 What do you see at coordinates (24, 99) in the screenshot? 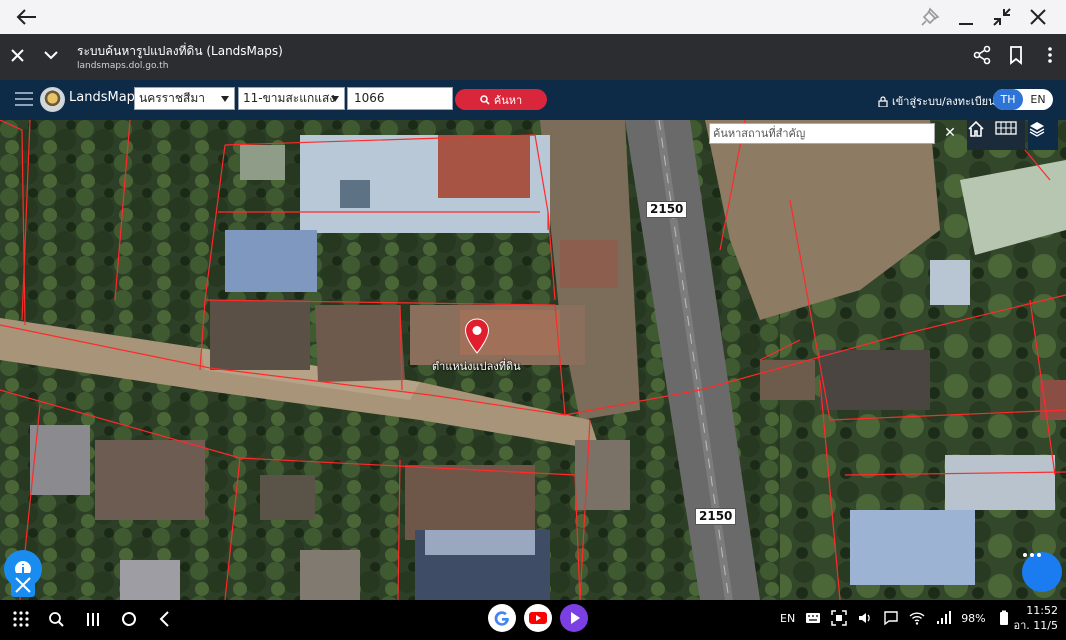
I see `menu-icon` at bounding box center [24, 99].